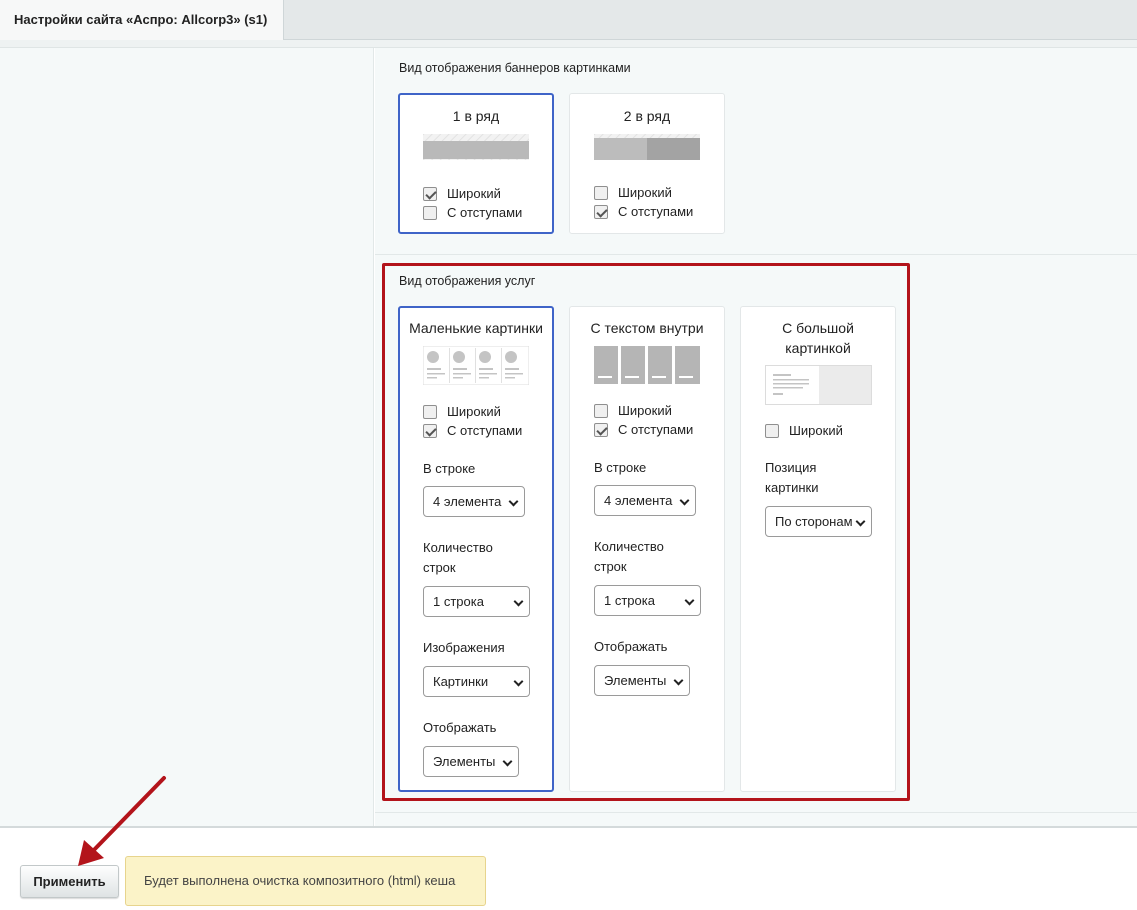  I want to click on sub-bar, so click(568, 44).